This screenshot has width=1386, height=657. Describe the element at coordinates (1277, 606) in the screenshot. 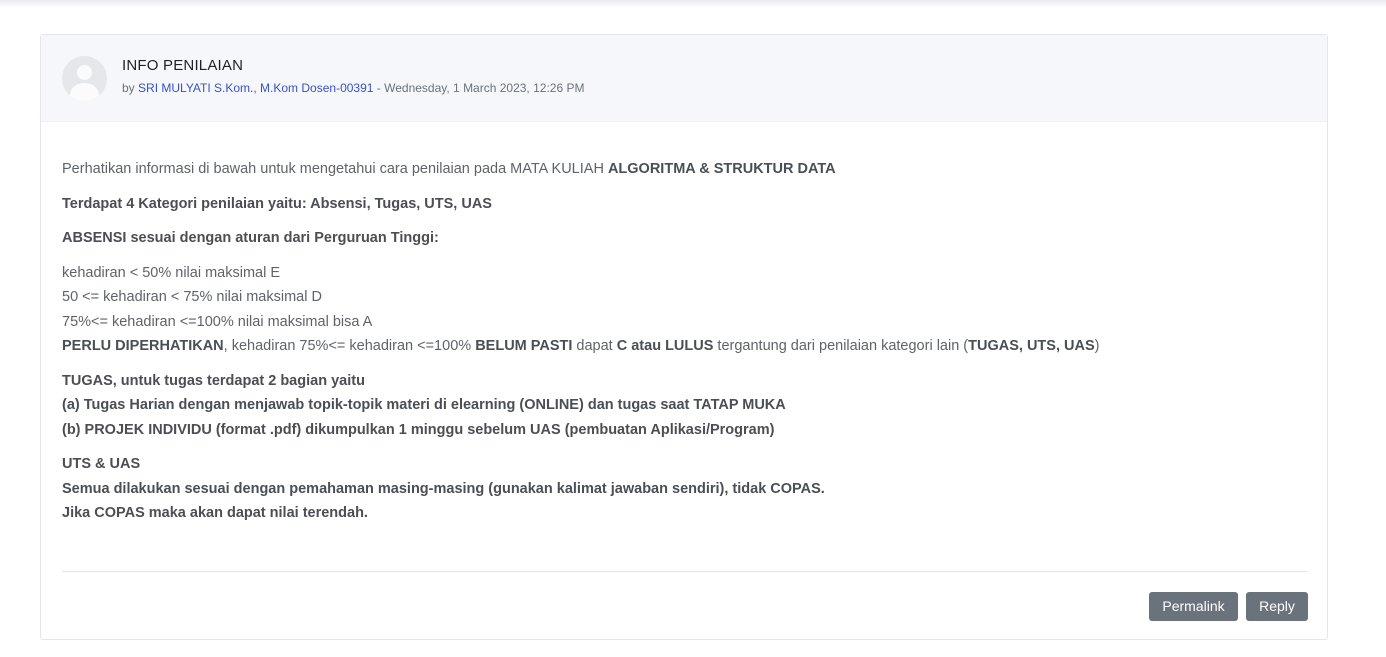

I see `reply-button: Reply` at that location.